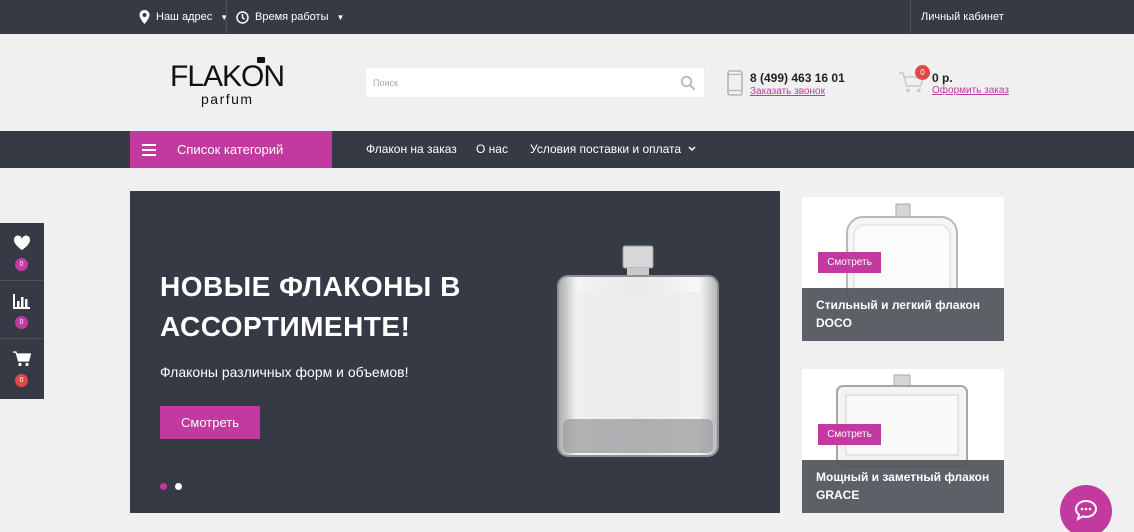  Describe the element at coordinates (903, 441) in the screenshot. I see `promo-card-2: Смотреть Мощный и заметный флакон GRACE` at that location.